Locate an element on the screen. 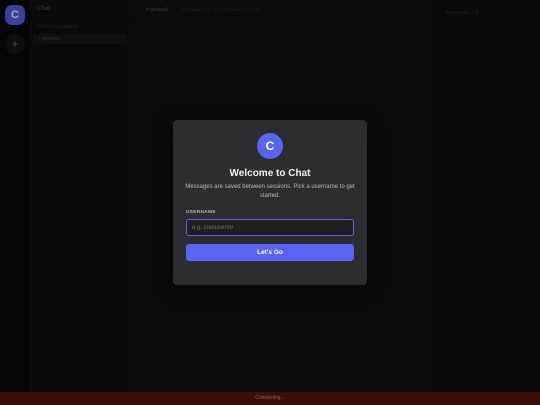  username-input is located at coordinates (270, 227).